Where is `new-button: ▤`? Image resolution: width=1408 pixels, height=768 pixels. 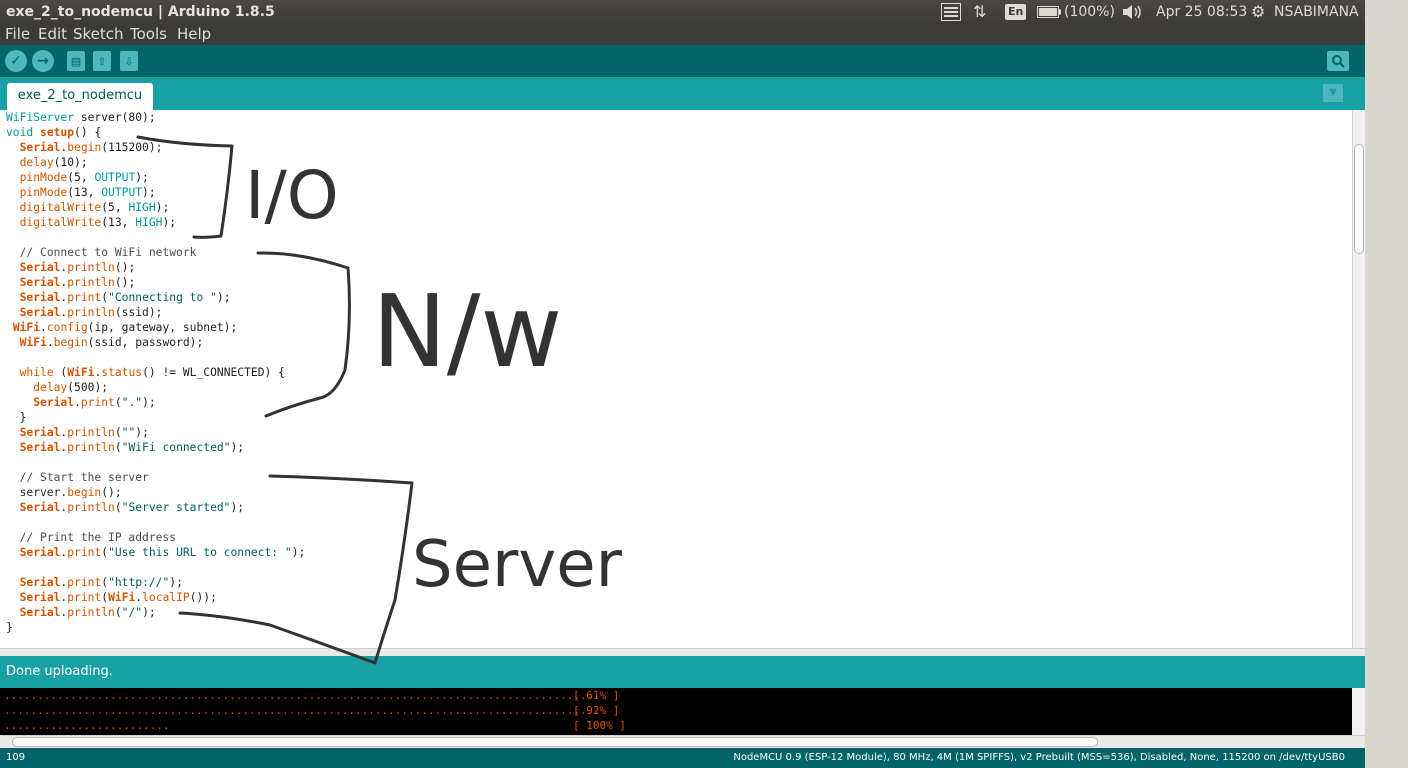 new-button: ▤ is located at coordinates (76, 61).